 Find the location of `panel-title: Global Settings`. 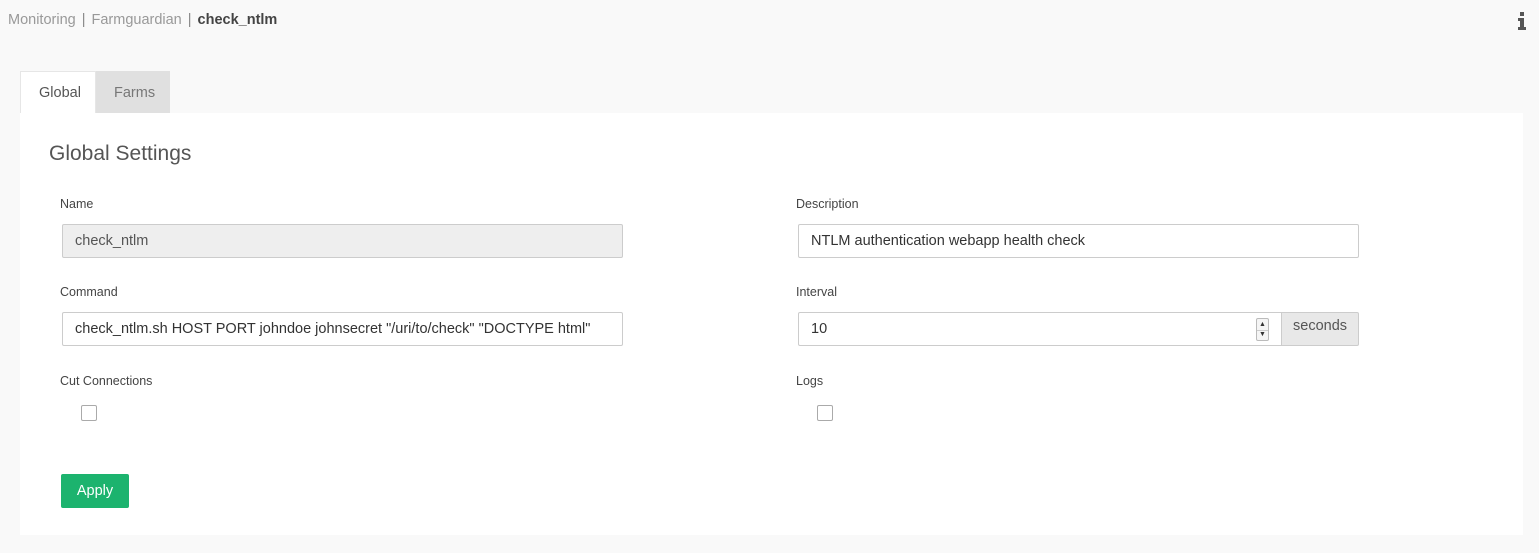

panel-title: Global Settings is located at coordinates (120, 153).